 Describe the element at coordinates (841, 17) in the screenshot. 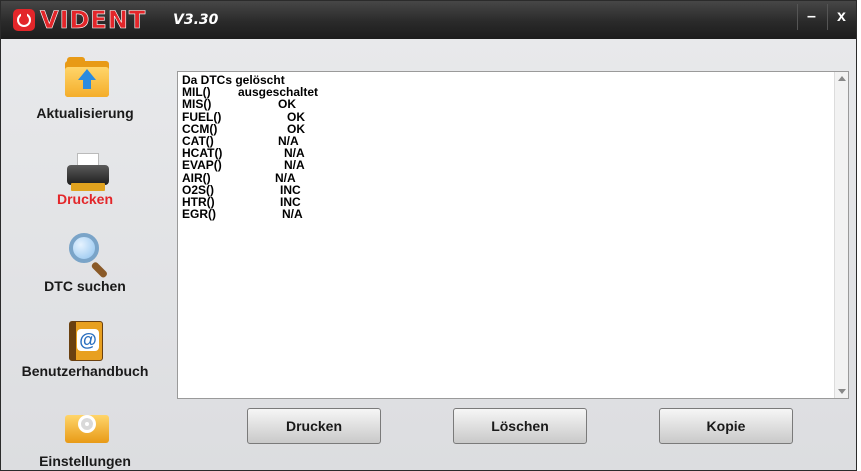

I see `close-button: x` at that location.